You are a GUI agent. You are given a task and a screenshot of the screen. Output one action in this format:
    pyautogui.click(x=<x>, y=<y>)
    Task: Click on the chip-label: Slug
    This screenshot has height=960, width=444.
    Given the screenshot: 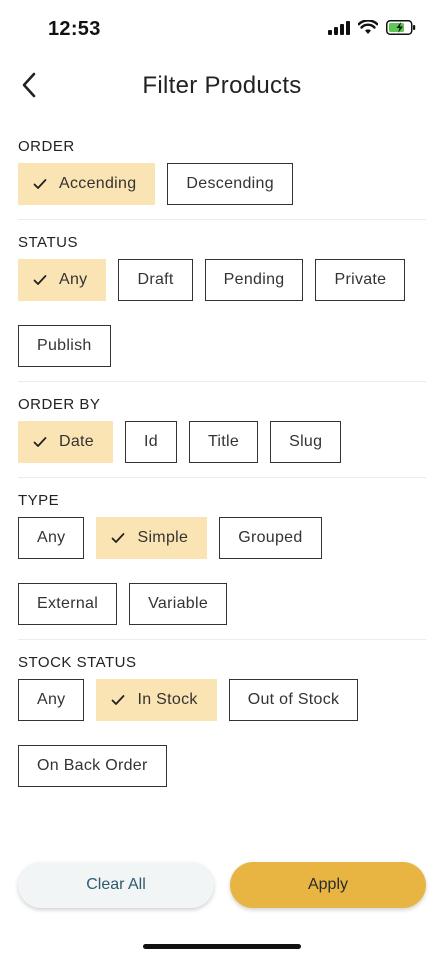 What is the action you would take?
    pyautogui.click(x=306, y=441)
    